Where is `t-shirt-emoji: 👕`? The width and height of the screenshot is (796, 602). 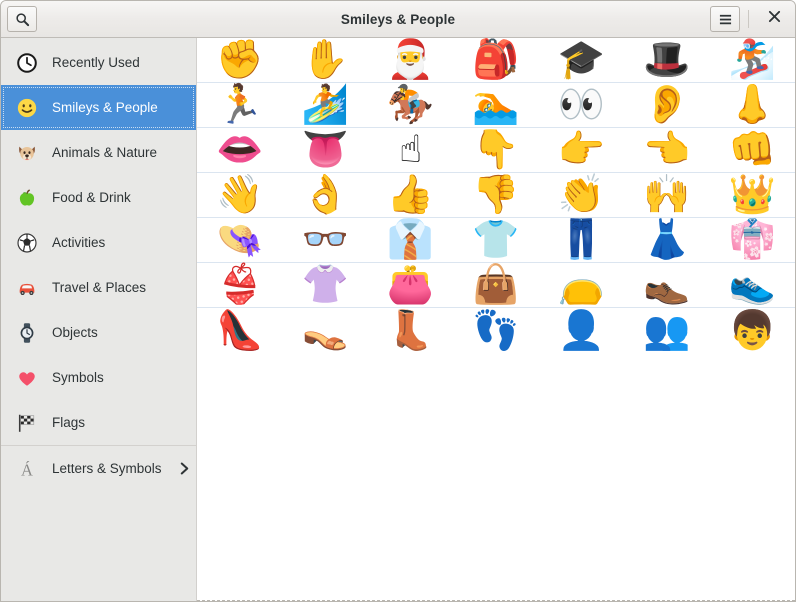 t-shirt-emoji: 👕 is located at coordinates (496, 239).